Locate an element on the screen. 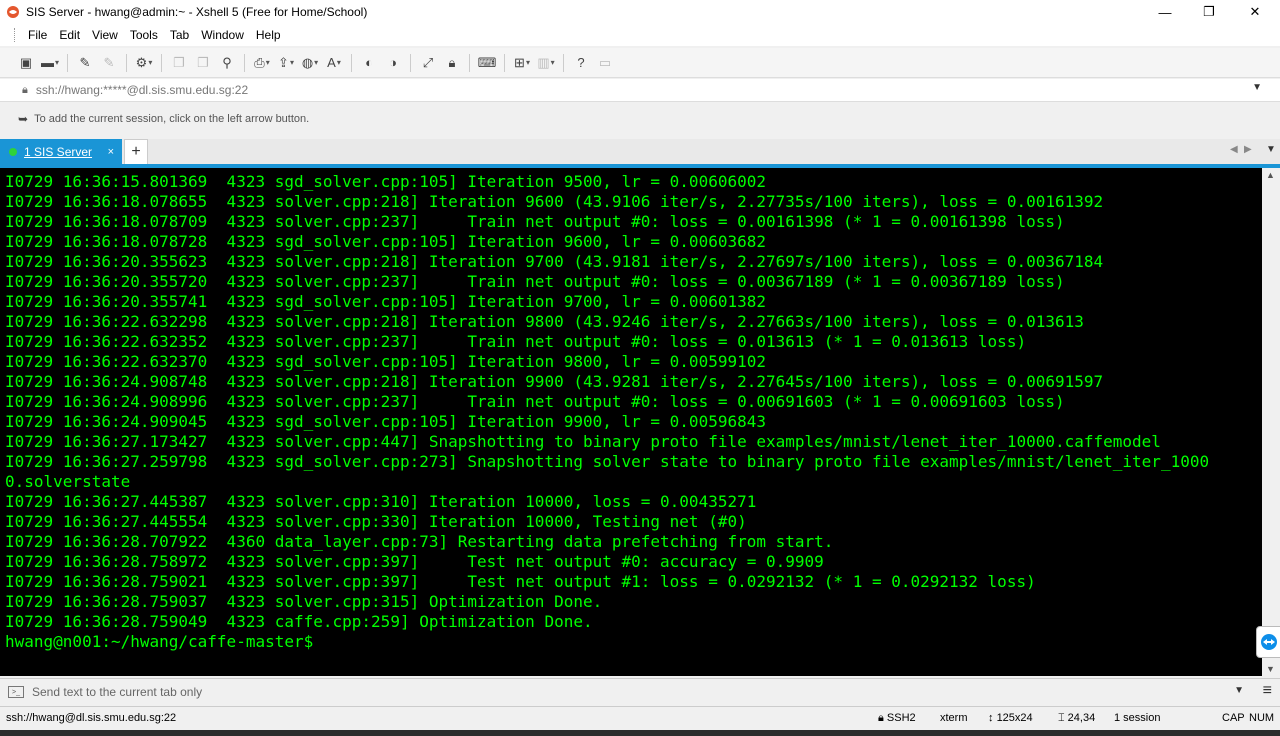  status-cursor: ⌶ 24,34 is located at coordinates (1077, 718).